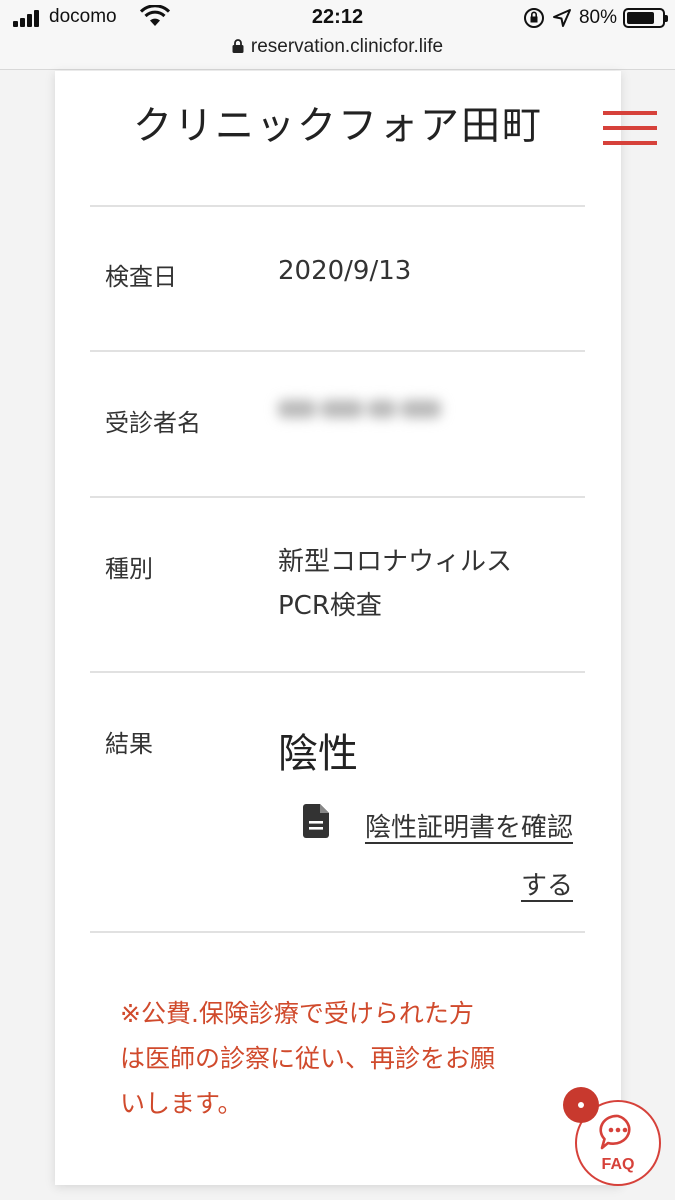  Describe the element at coordinates (330, 606) in the screenshot. I see `type-value-line-2: PCR検査` at that location.